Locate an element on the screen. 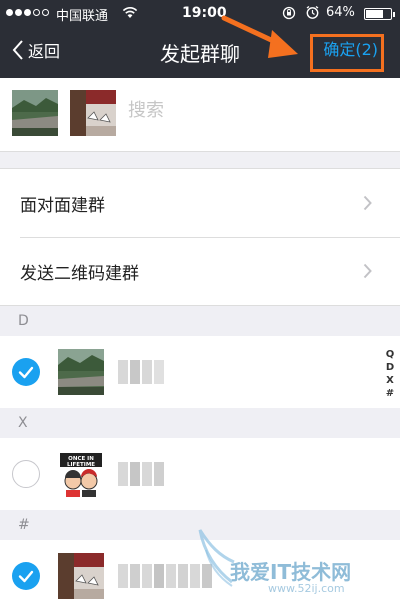  section-header-x: X is located at coordinates (200, 423).